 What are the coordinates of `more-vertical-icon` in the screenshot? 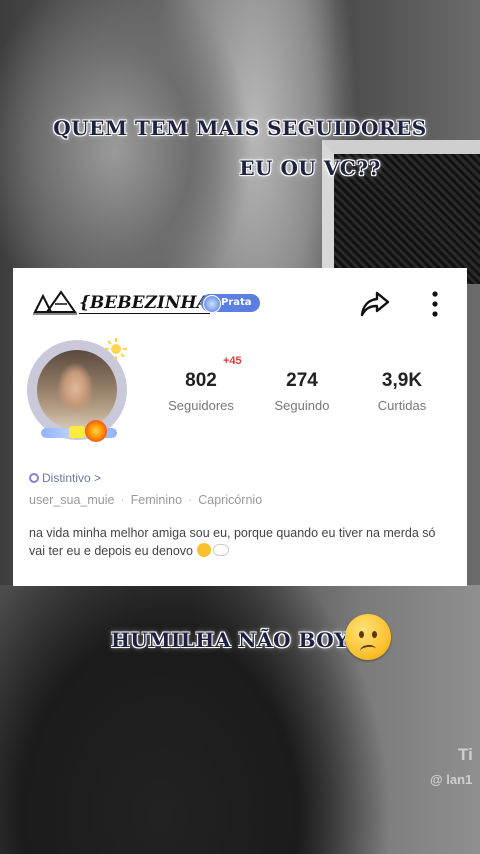 It's located at (435, 304).